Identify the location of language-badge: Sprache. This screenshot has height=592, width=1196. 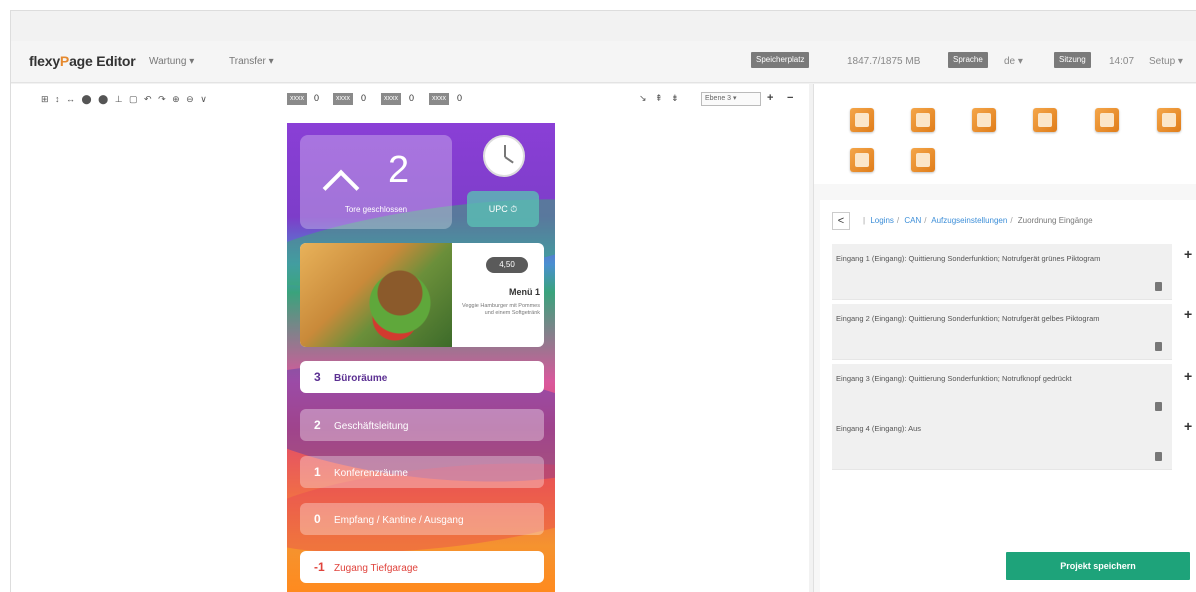
(968, 60).